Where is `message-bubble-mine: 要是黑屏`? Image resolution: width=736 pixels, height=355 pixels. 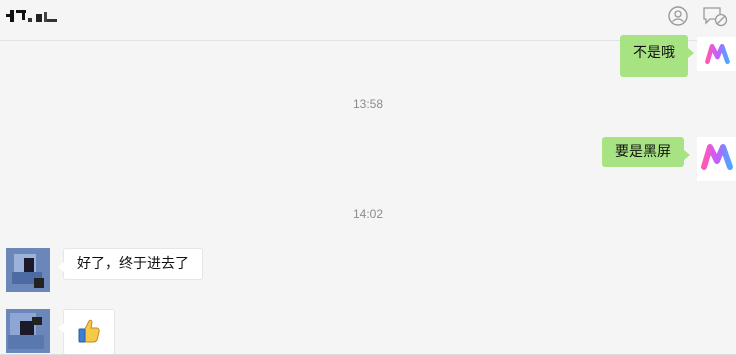 message-bubble-mine: 要是黑屏 is located at coordinates (646, 152).